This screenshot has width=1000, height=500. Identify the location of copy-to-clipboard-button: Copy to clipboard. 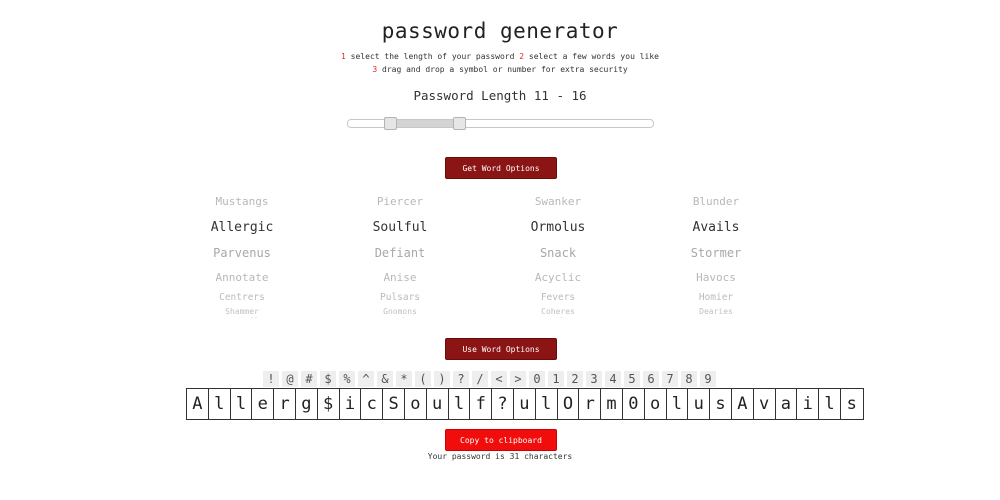
(501, 440).